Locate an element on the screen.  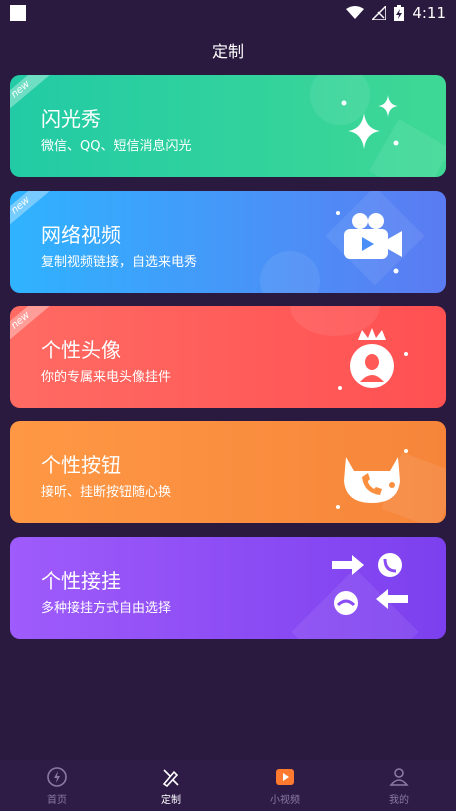
status-indicators: 4:11 is located at coordinates (396, 13).